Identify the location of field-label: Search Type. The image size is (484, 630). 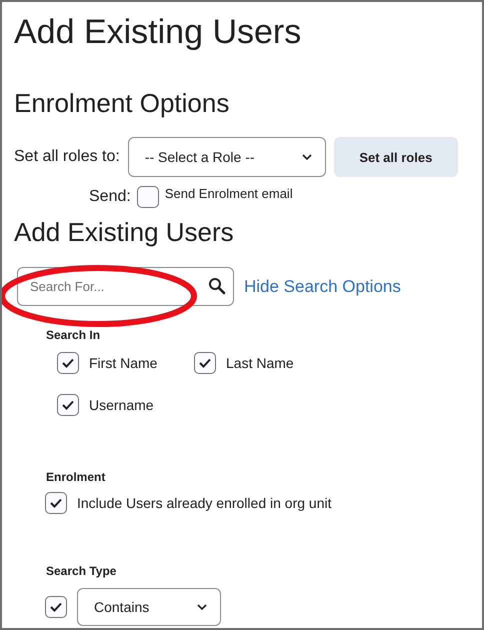
(82, 571).